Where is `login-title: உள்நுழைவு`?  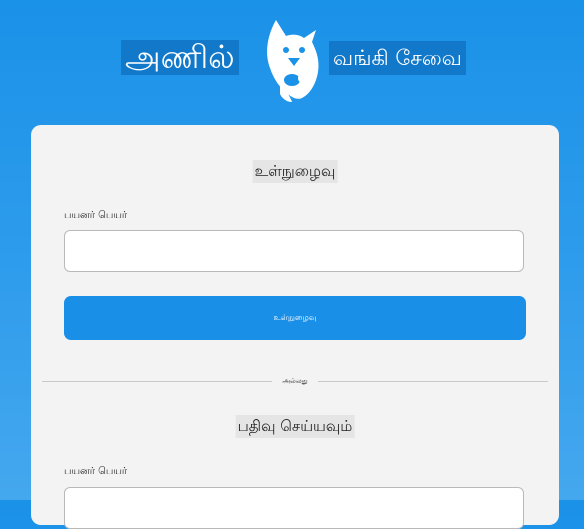
login-title: உள்நுழைவு is located at coordinates (295, 171).